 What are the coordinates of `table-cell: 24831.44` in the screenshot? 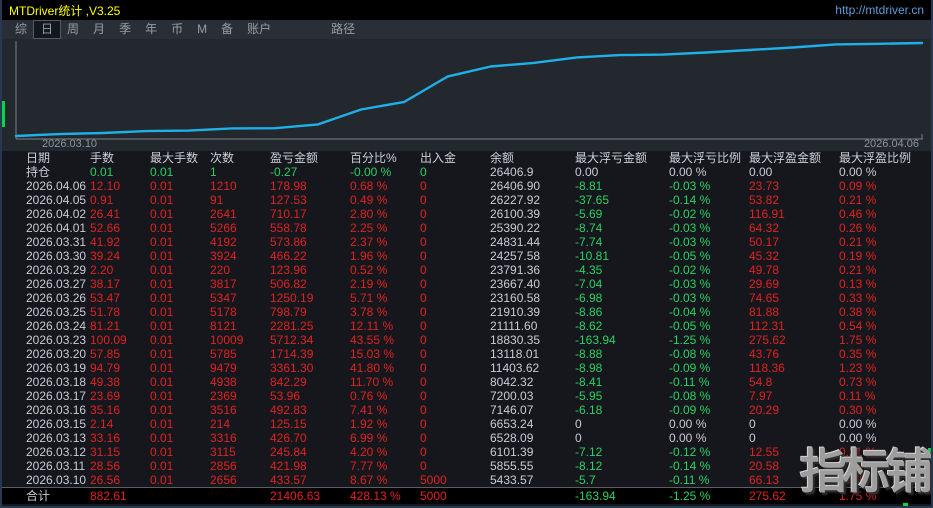 It's located at (515, 242).